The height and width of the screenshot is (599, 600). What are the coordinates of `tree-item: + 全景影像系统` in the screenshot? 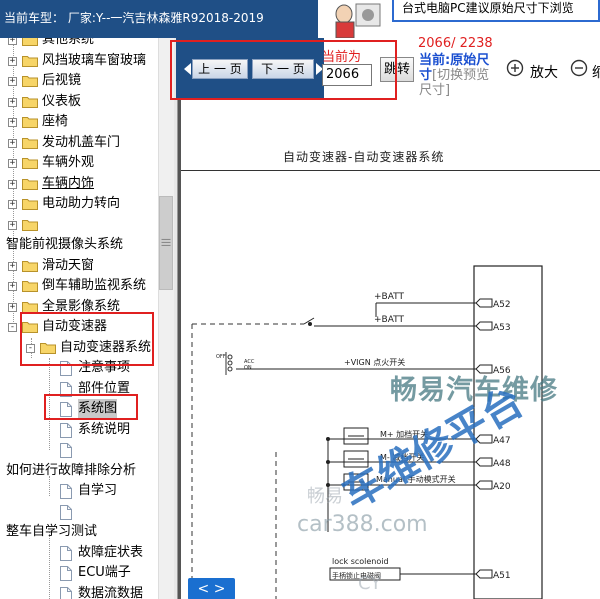 It's located at (79, 307).